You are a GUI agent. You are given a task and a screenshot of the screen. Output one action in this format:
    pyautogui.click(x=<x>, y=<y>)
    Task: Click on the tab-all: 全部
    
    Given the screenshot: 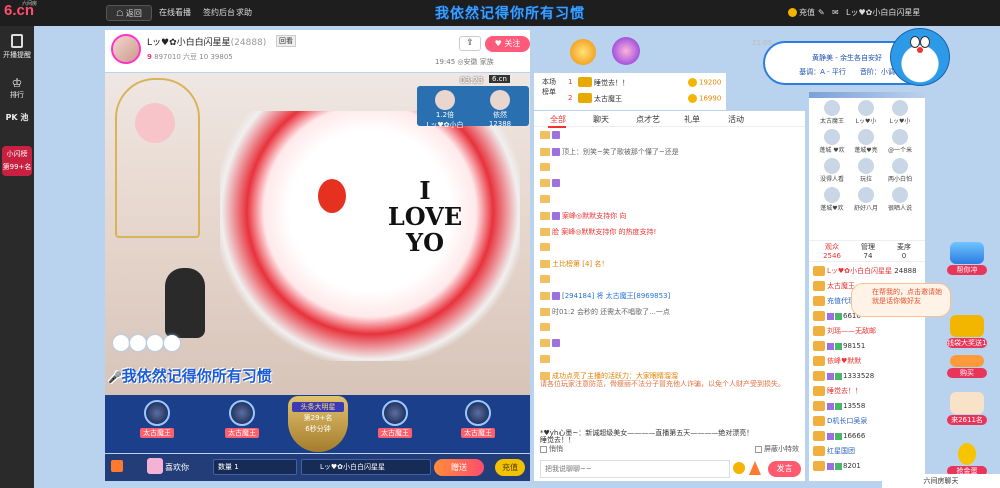 What is the action you would take?
    pyautogui.click(x=557, y=121)
    